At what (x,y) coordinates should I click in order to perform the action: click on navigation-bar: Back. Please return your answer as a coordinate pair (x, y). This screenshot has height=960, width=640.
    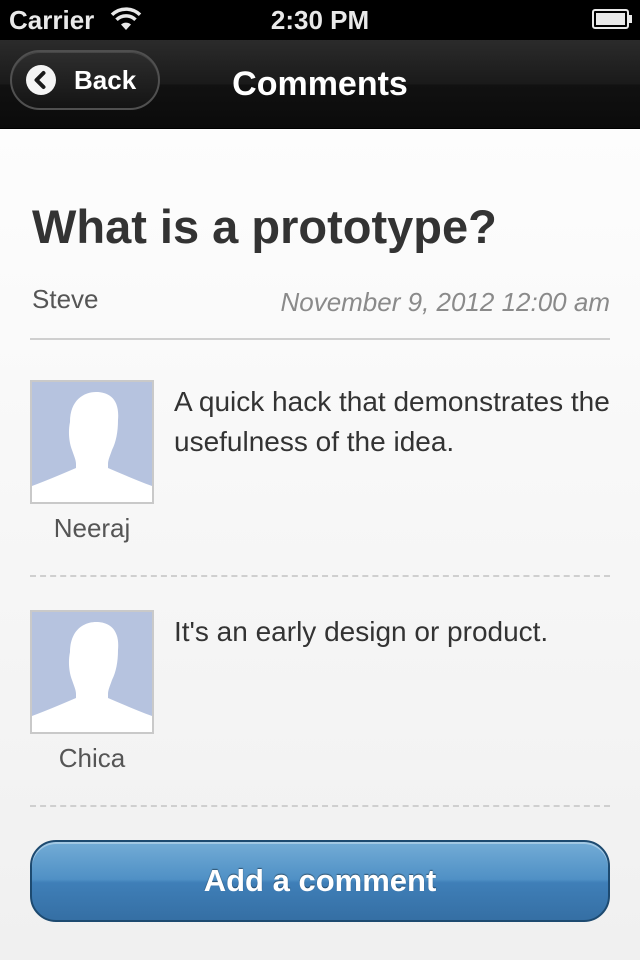
    Looking at the image, I should click on (320, 84).